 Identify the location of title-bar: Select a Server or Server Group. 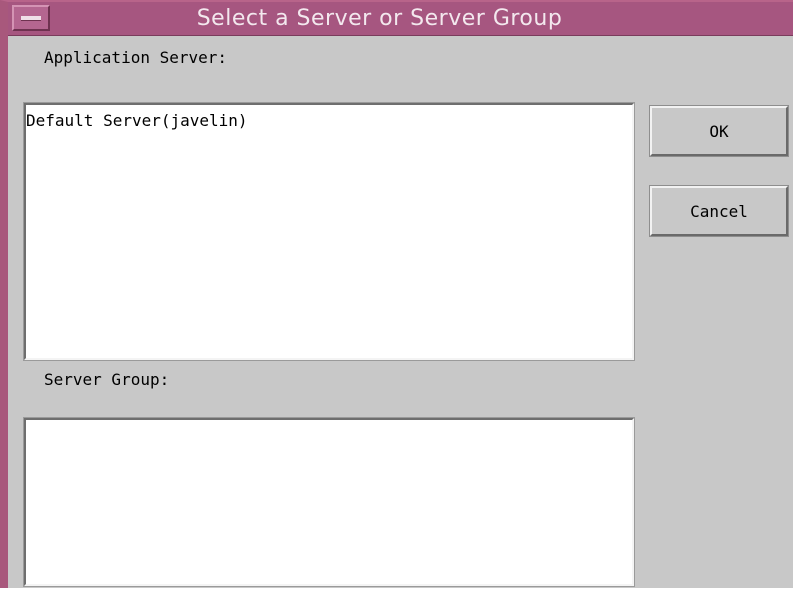
(400, 19).